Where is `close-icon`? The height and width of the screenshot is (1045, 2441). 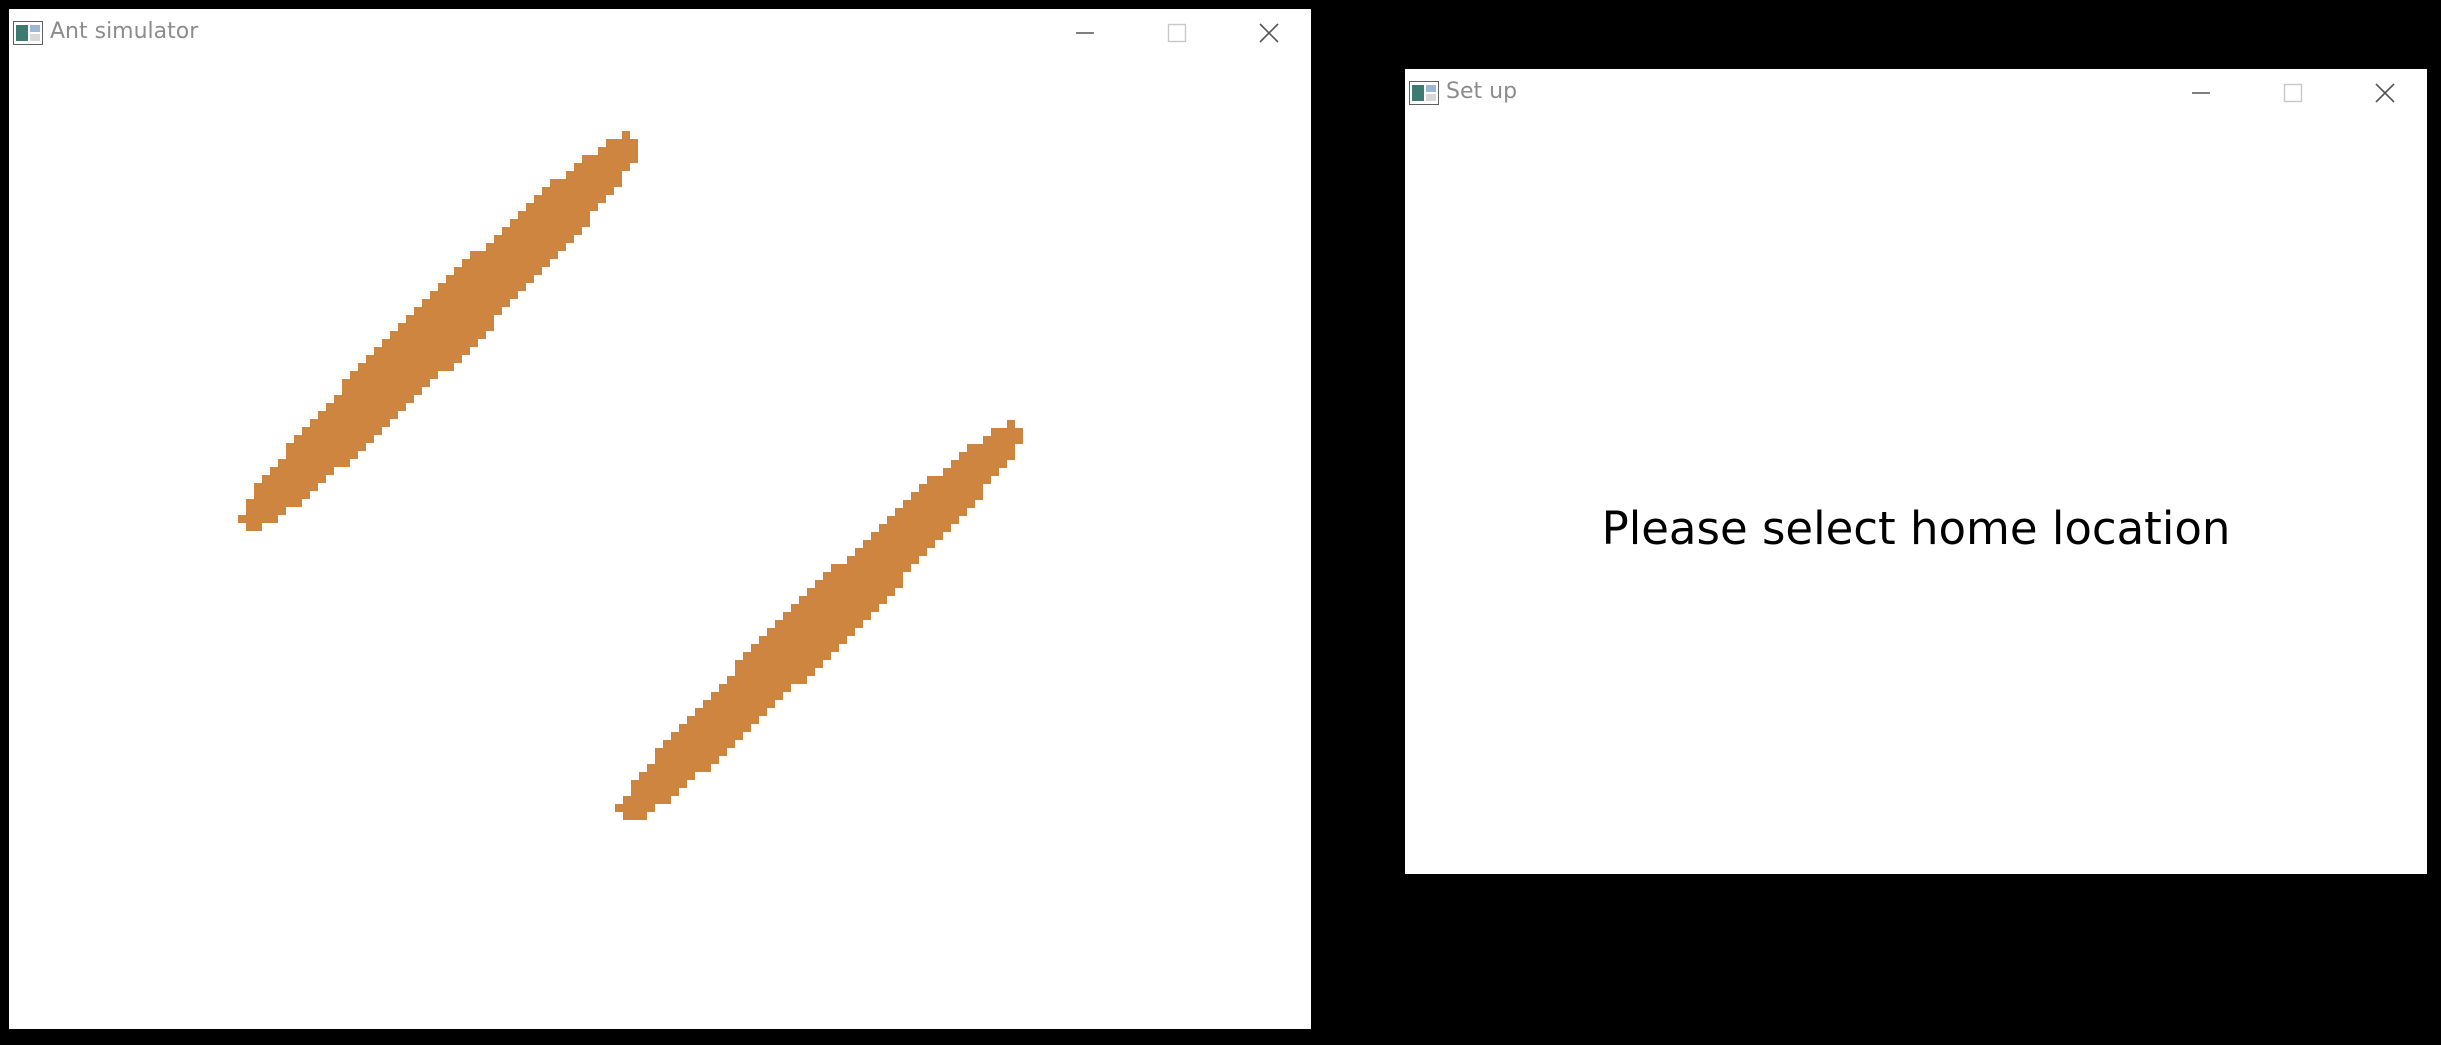
close-icon is located at coordinates (2385, 93).